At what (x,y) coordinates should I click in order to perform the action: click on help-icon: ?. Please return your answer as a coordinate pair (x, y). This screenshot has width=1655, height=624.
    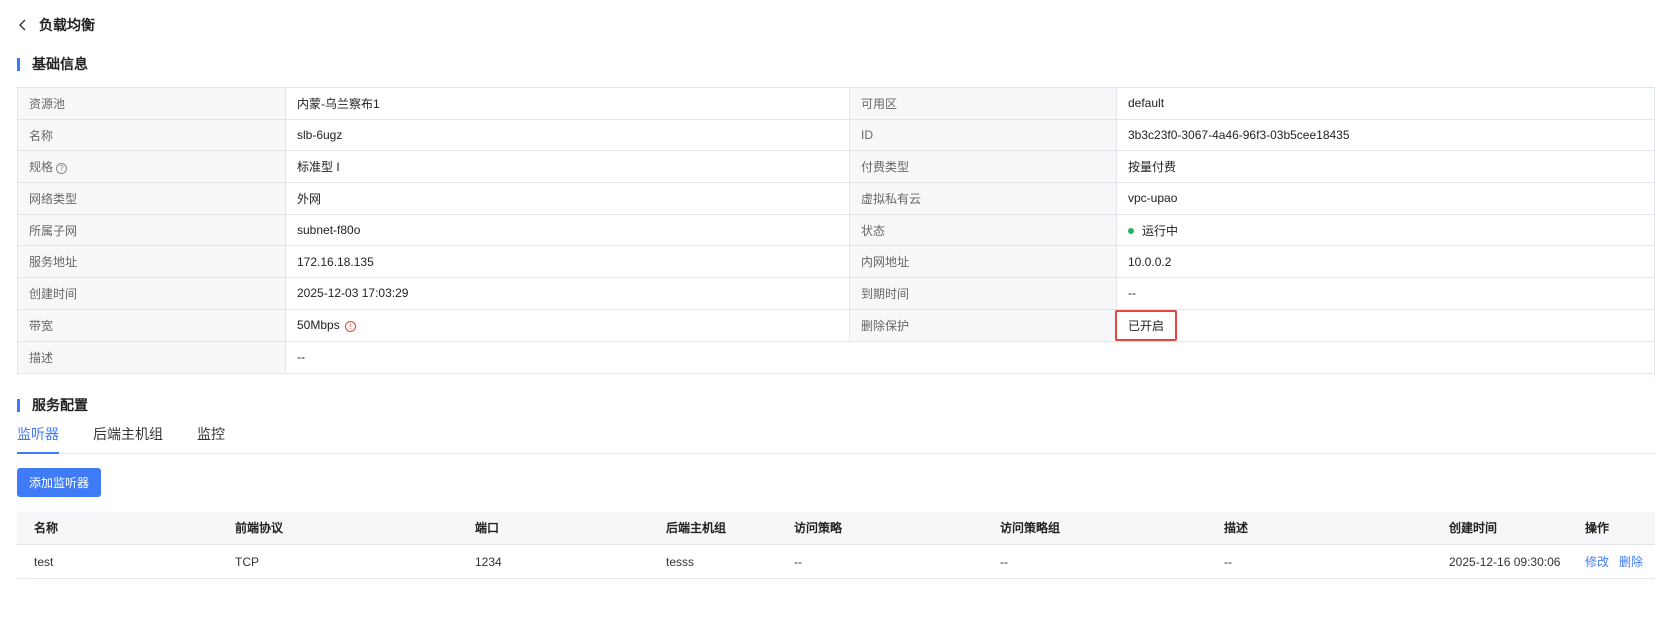
    Looking at the image, I should click on (62, 168).